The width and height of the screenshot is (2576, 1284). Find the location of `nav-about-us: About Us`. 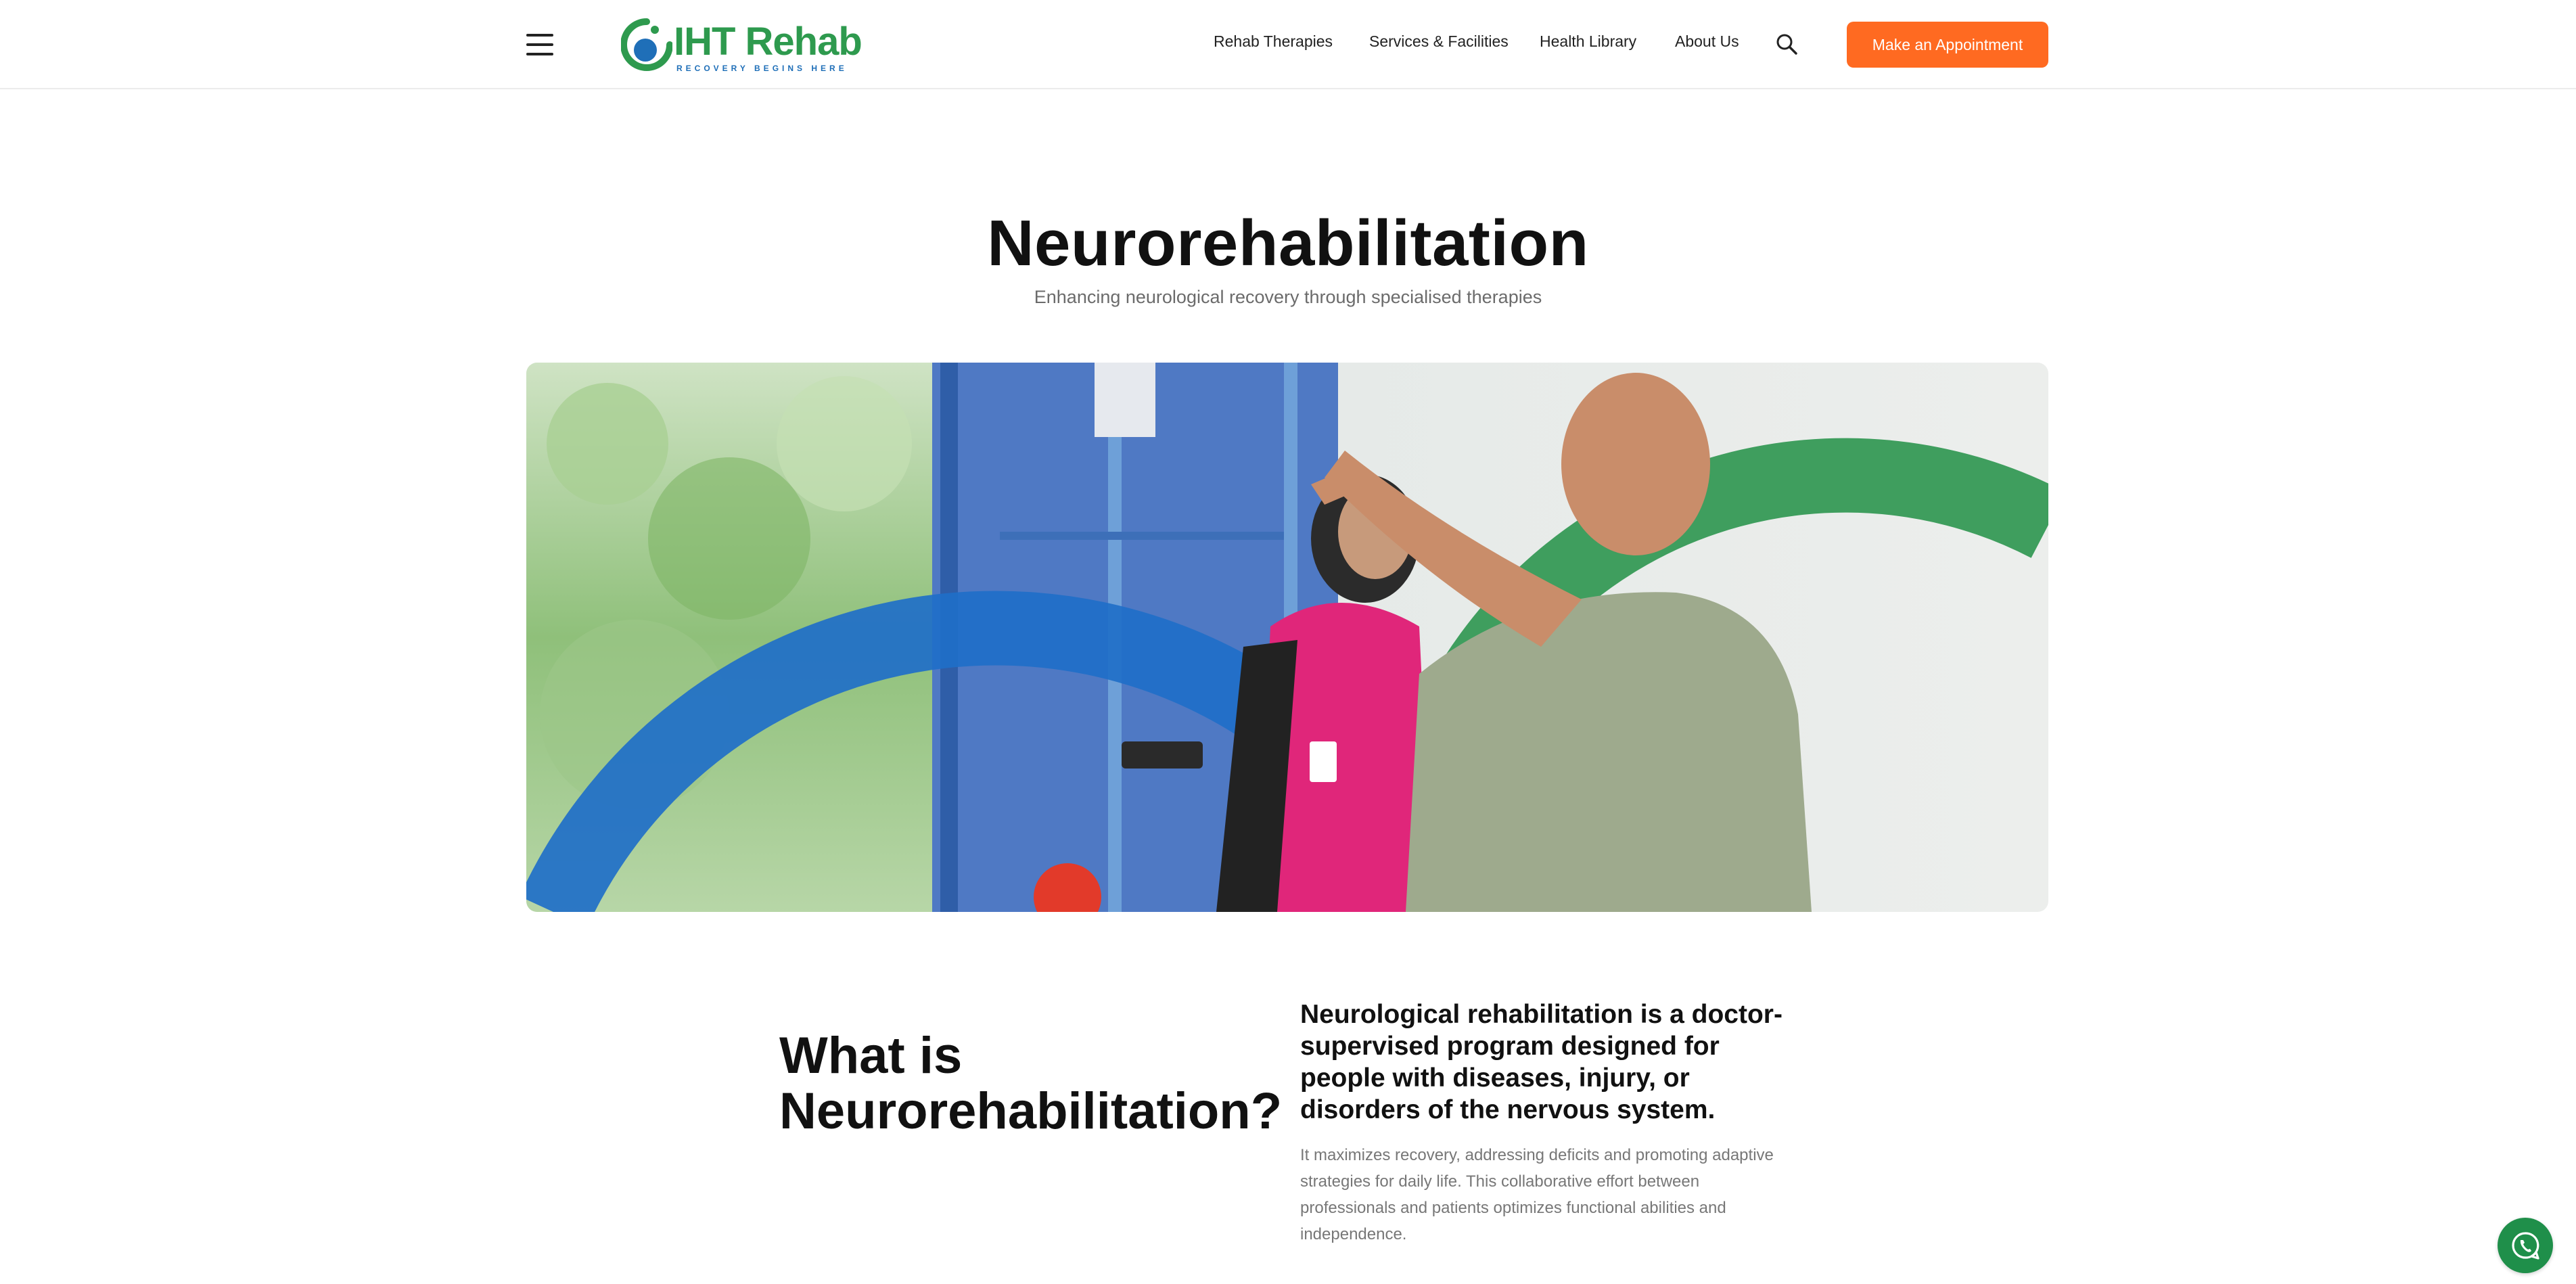

nav-about-us: About Us is located at coordinates (1707, 41).